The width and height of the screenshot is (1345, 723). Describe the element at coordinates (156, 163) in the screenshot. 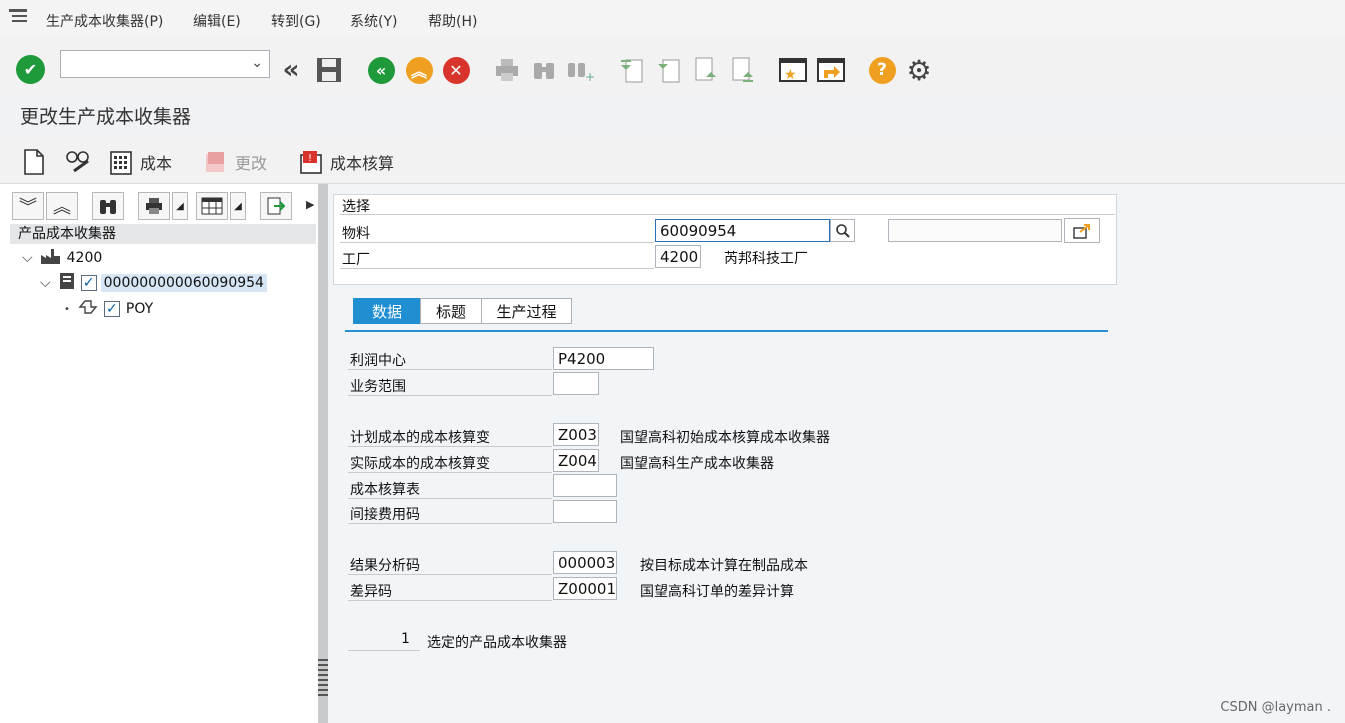

I see `cost-button-label: 成本` at that location.